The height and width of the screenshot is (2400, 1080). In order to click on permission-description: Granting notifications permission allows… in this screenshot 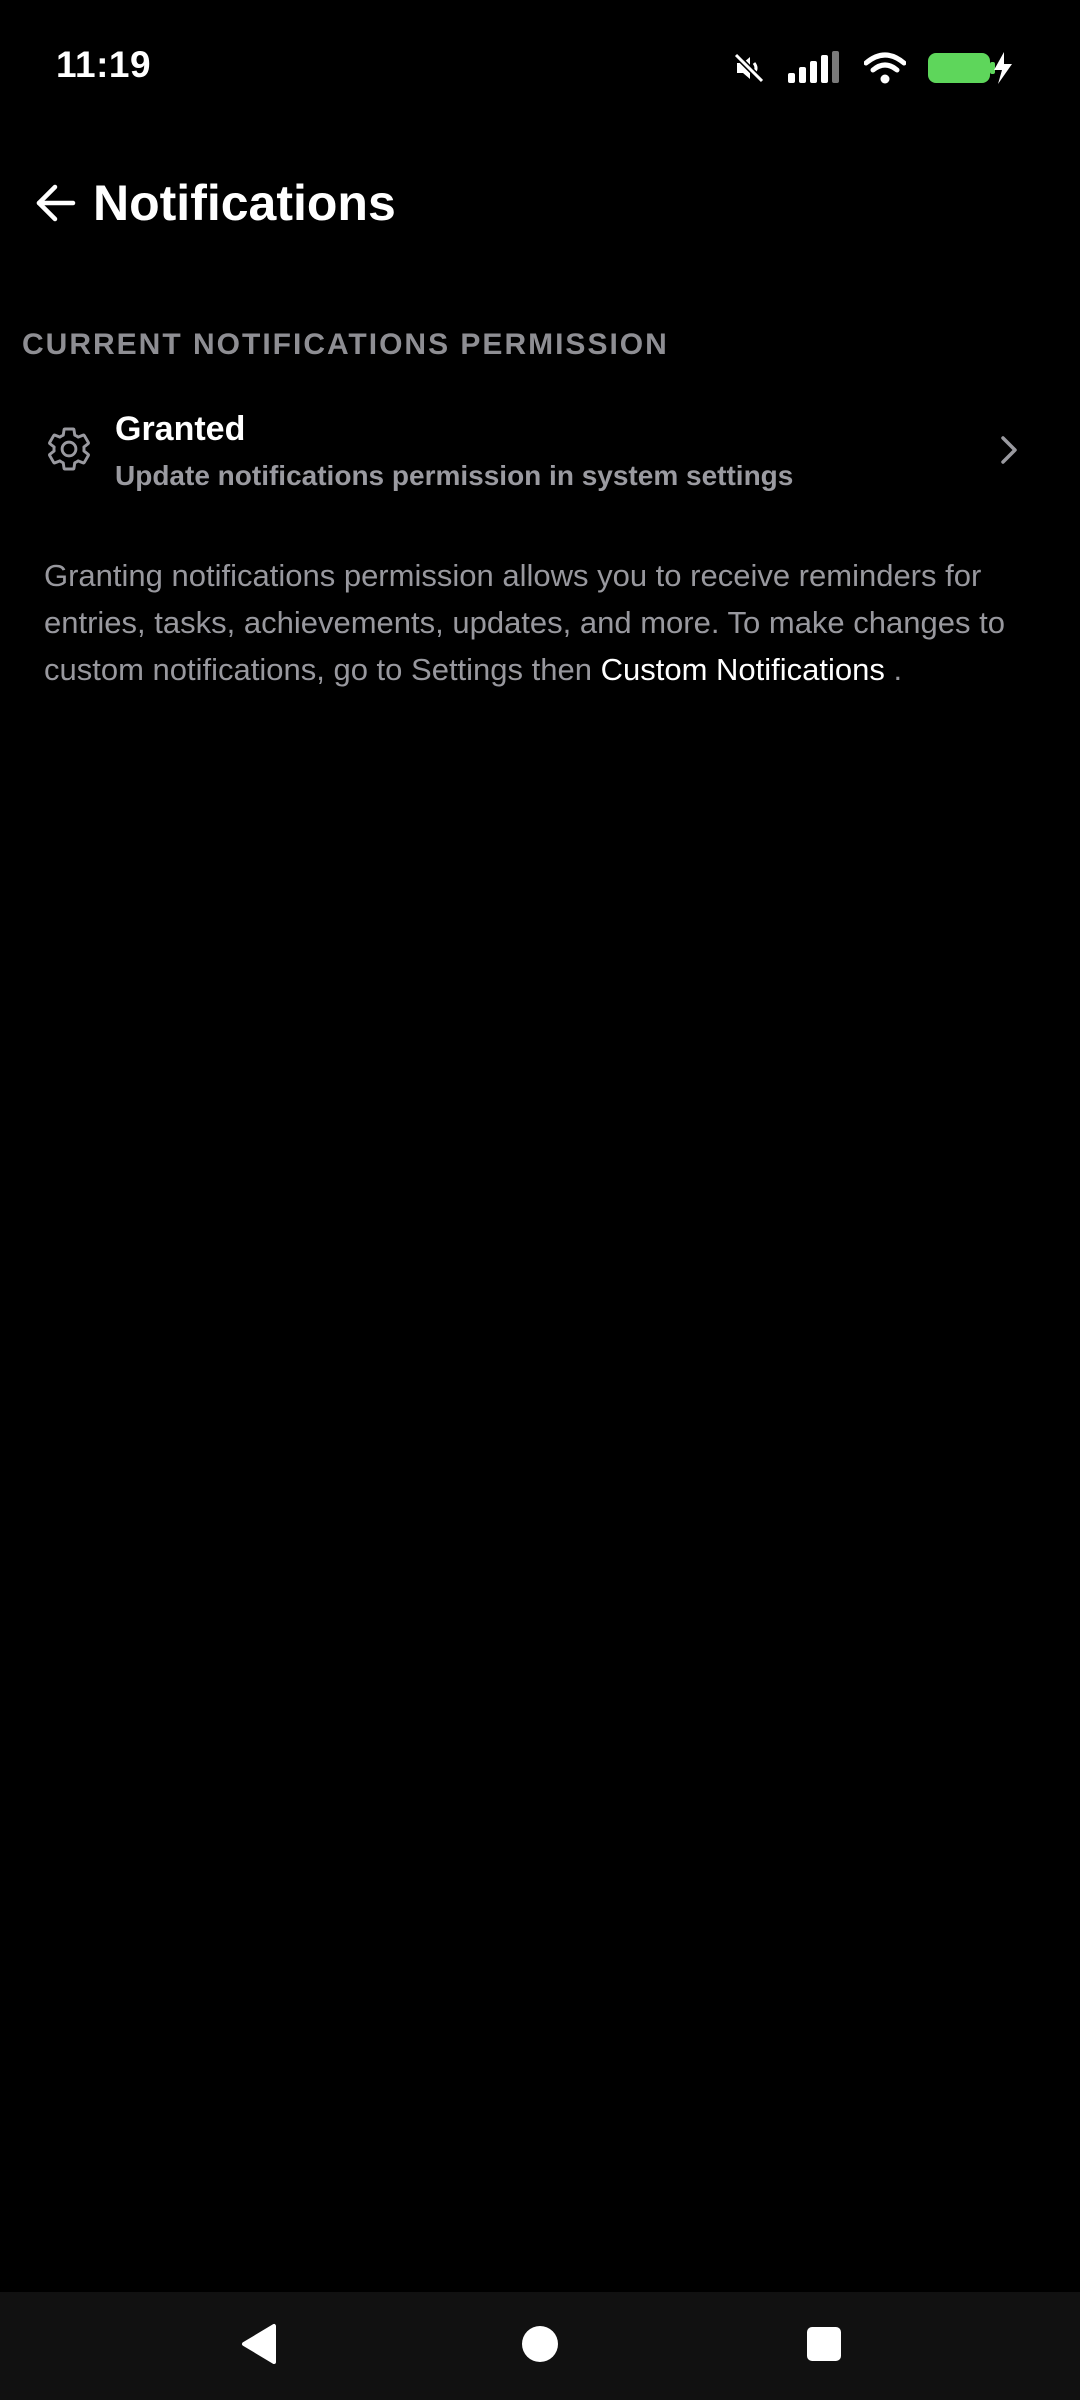, I will do `click(539, 622)`.